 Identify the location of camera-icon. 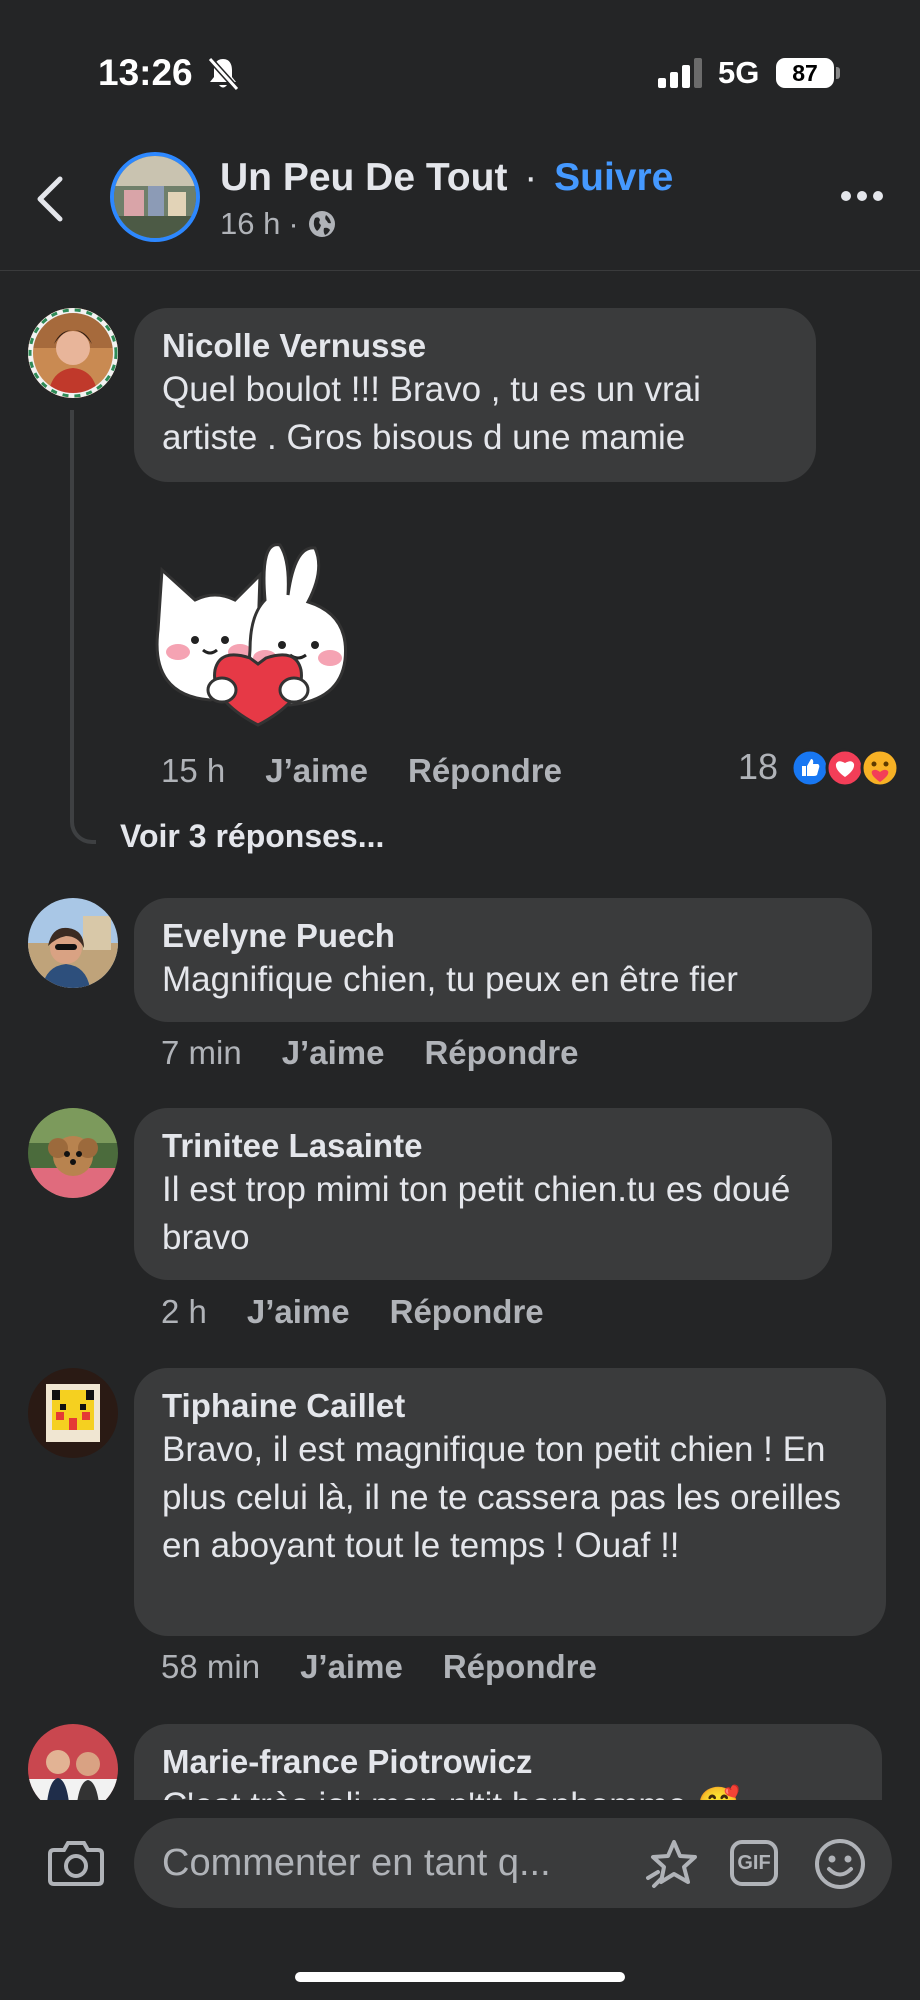
(76, 1862).